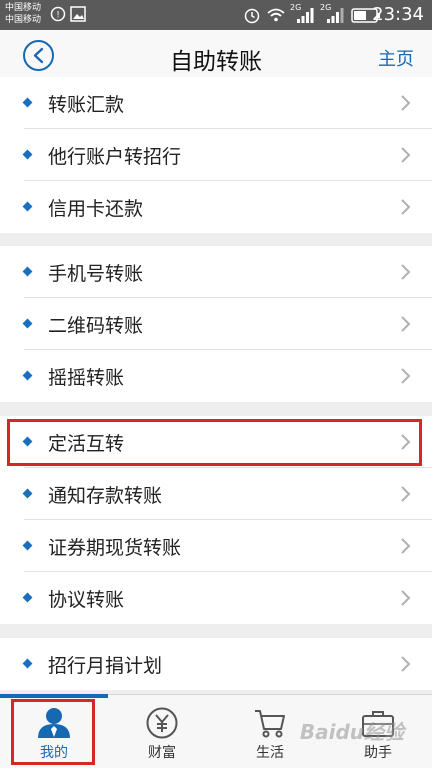 The height and width of the screenshot is (768, 432). I want to click on menu-item-transfer-remittance: 转账汇款, so click(216, 103).